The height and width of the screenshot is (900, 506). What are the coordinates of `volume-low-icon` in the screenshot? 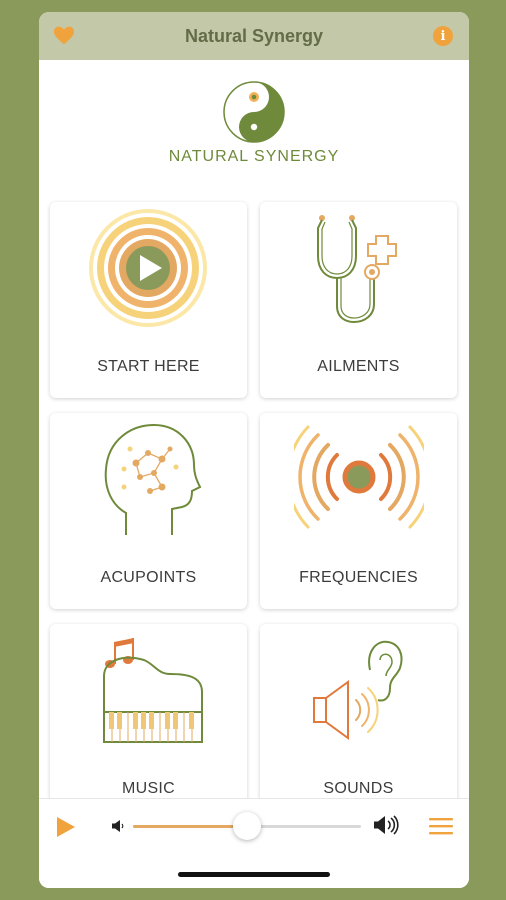 It's located at (118, 826).